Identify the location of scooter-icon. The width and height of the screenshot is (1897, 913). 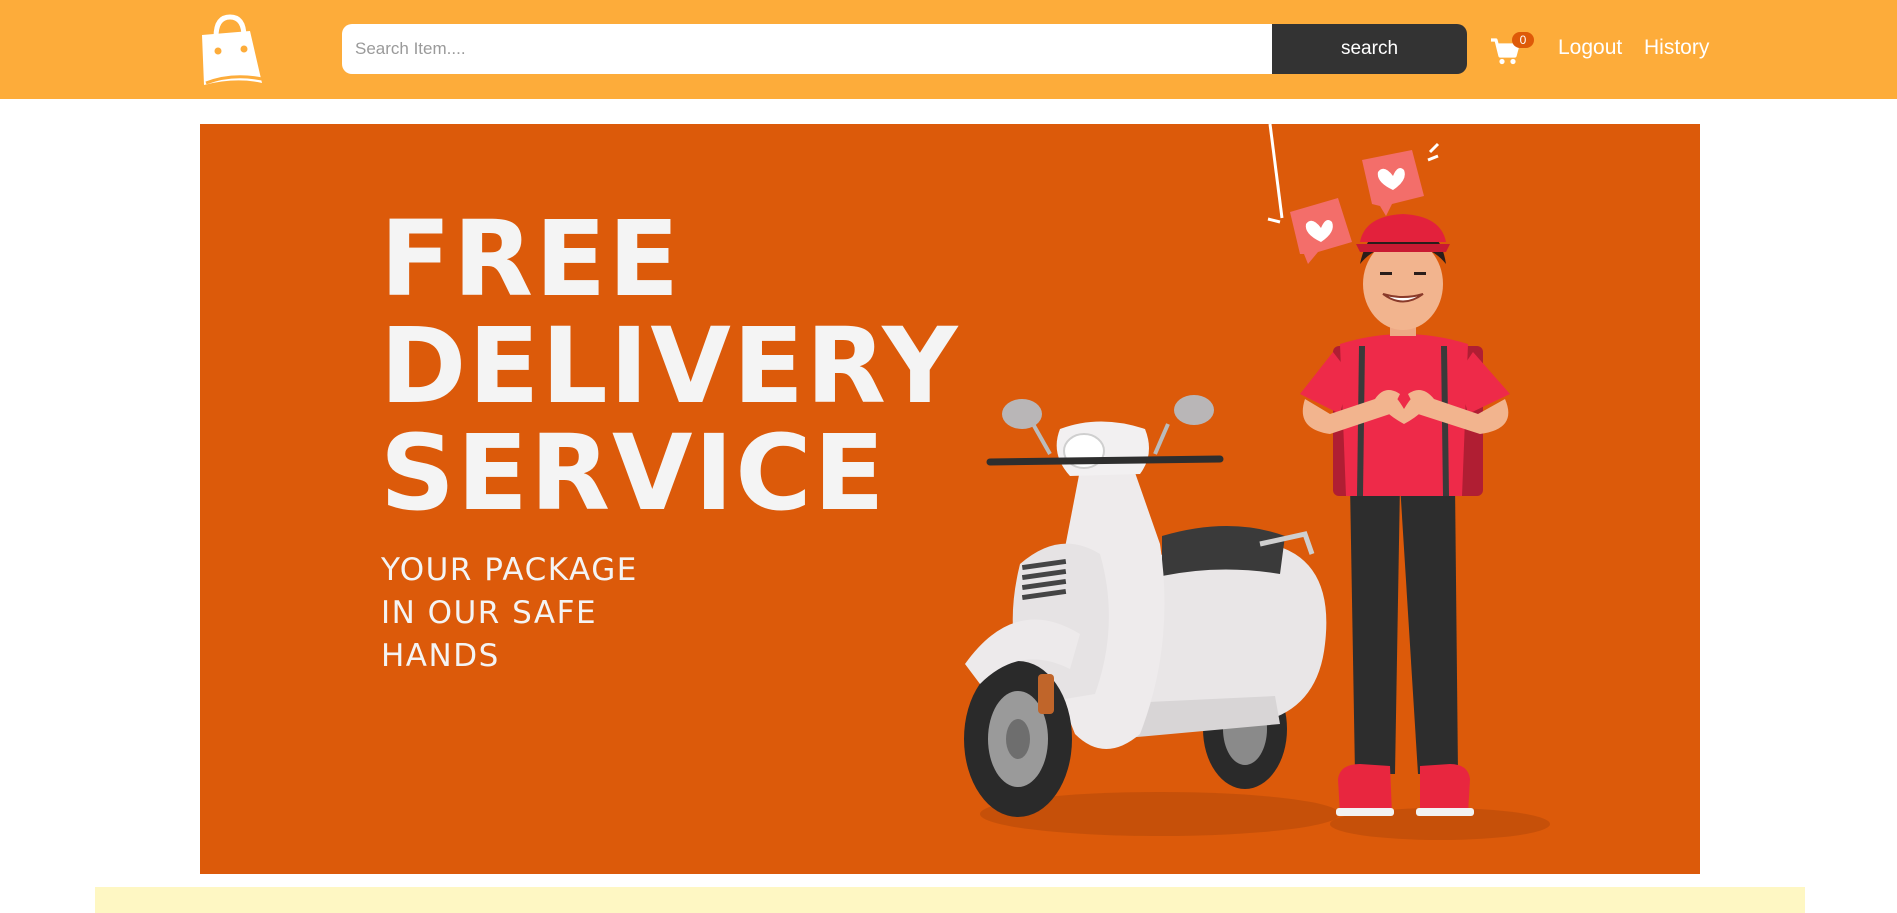
(1145, 606).